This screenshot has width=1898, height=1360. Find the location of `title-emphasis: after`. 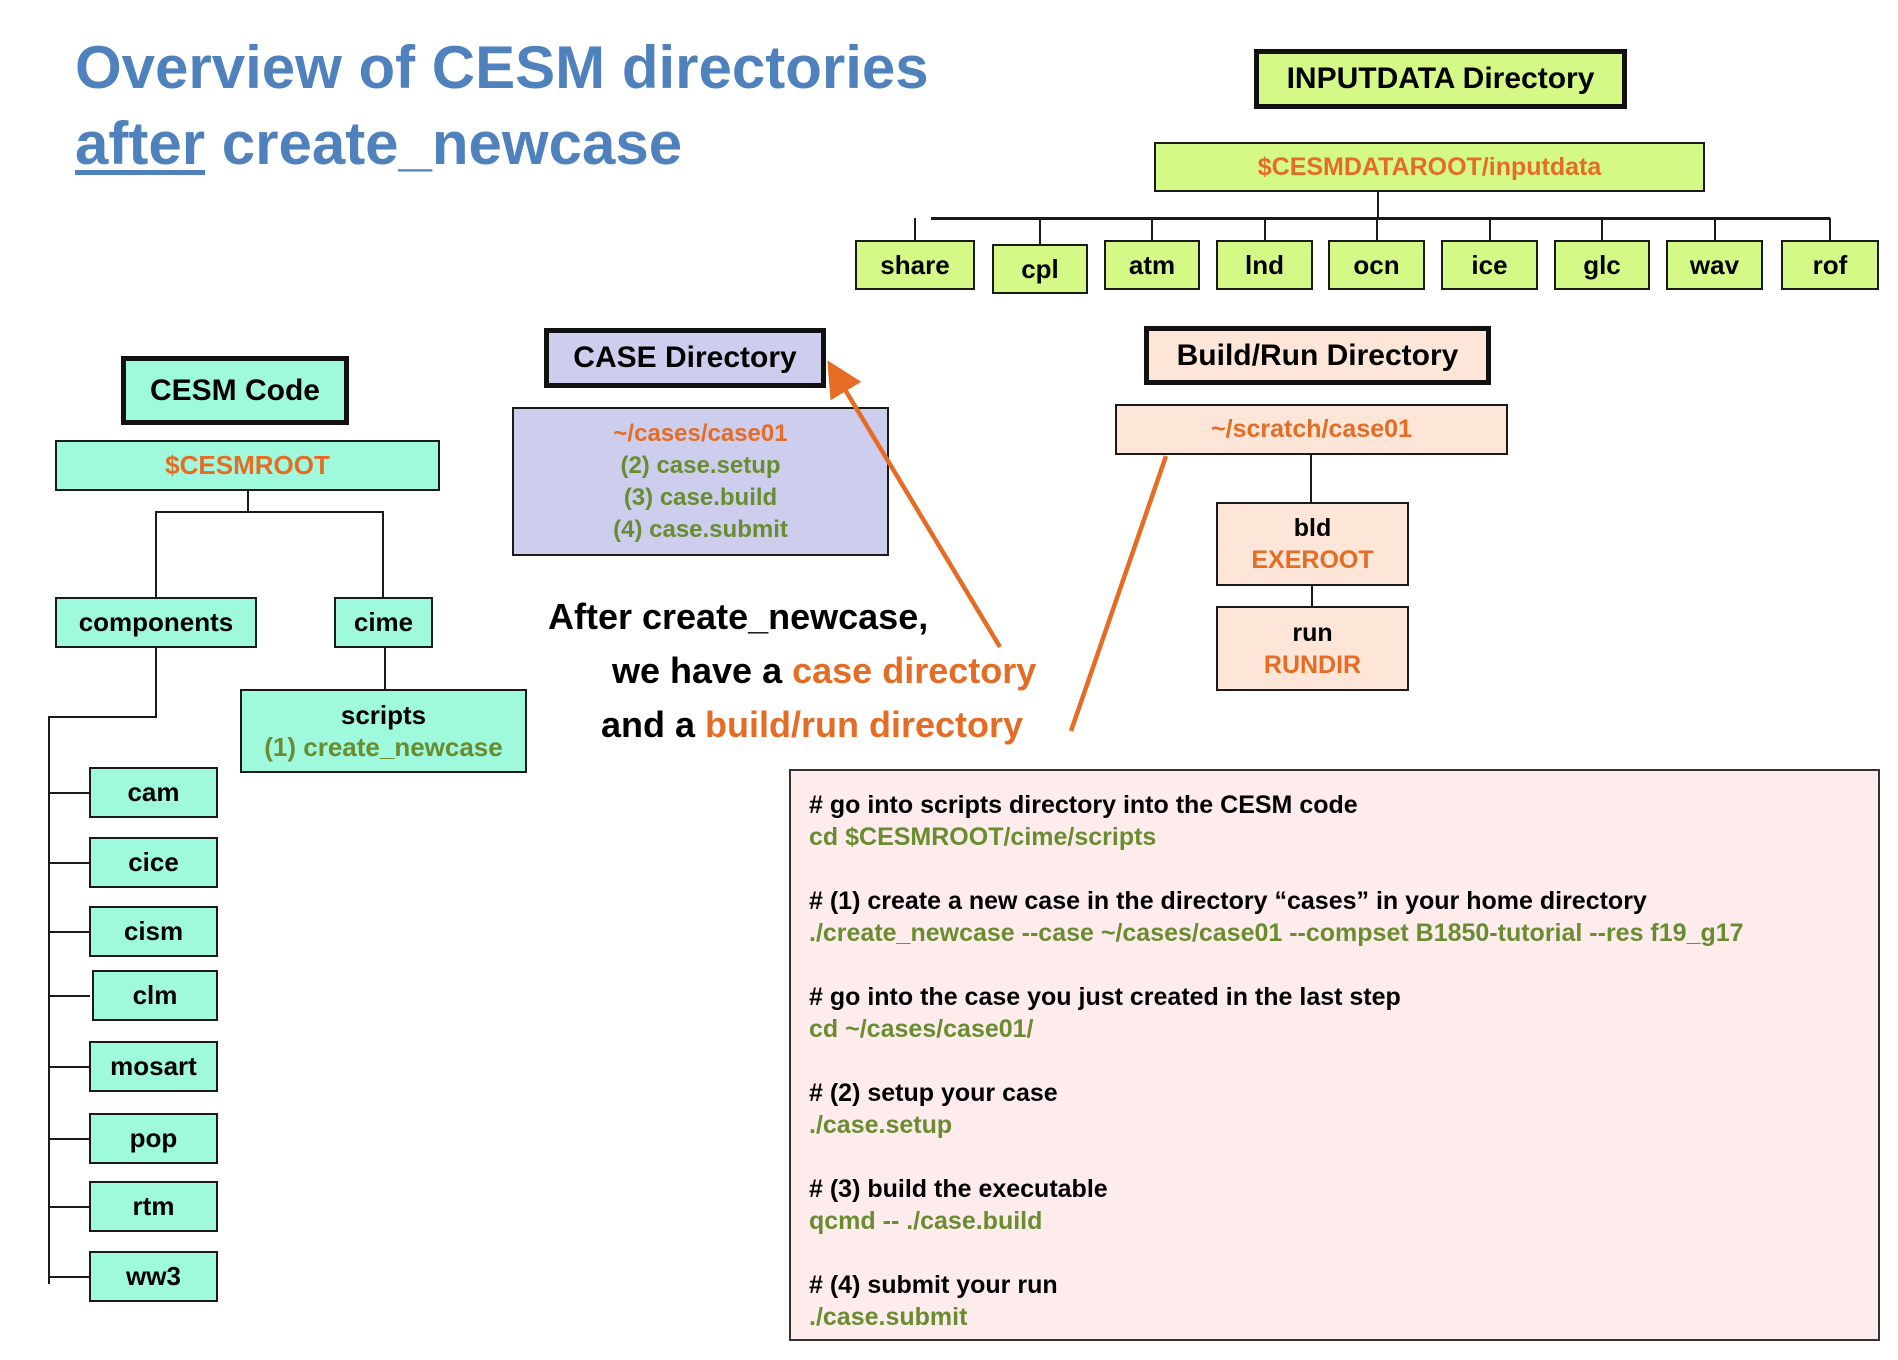

title-emphasis: after is located at coordinates (140, 143).